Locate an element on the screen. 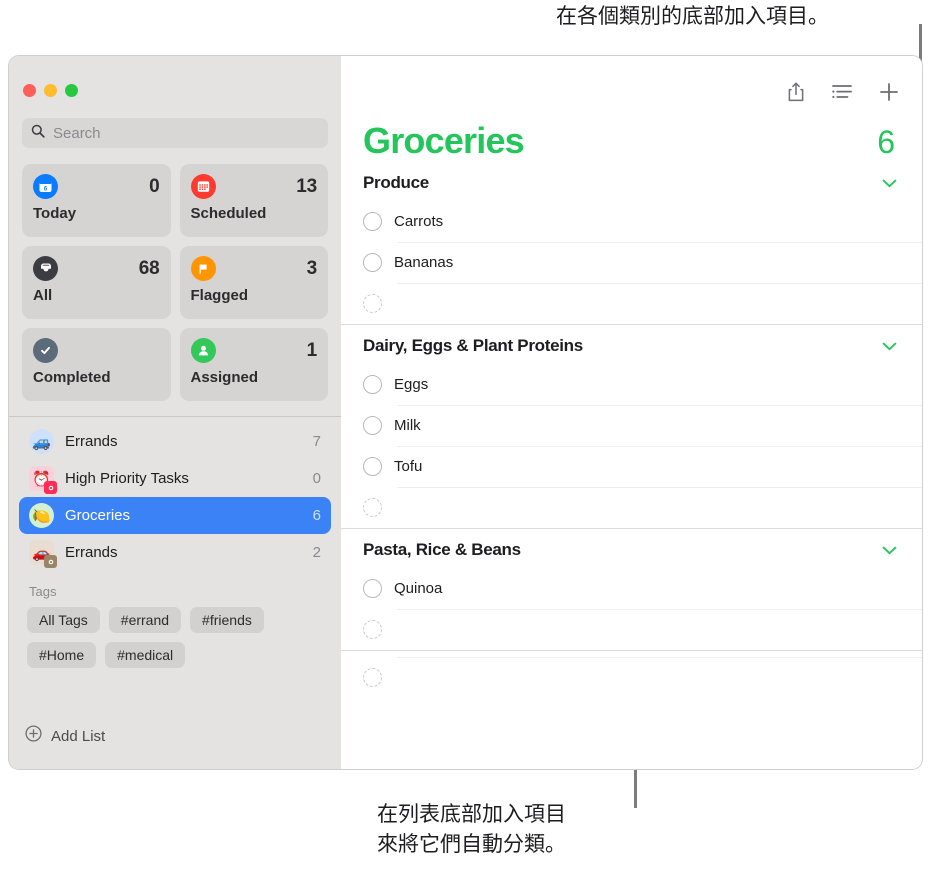  smart-list-flagged: 3 Flagged is located at coordinates (253, 282).